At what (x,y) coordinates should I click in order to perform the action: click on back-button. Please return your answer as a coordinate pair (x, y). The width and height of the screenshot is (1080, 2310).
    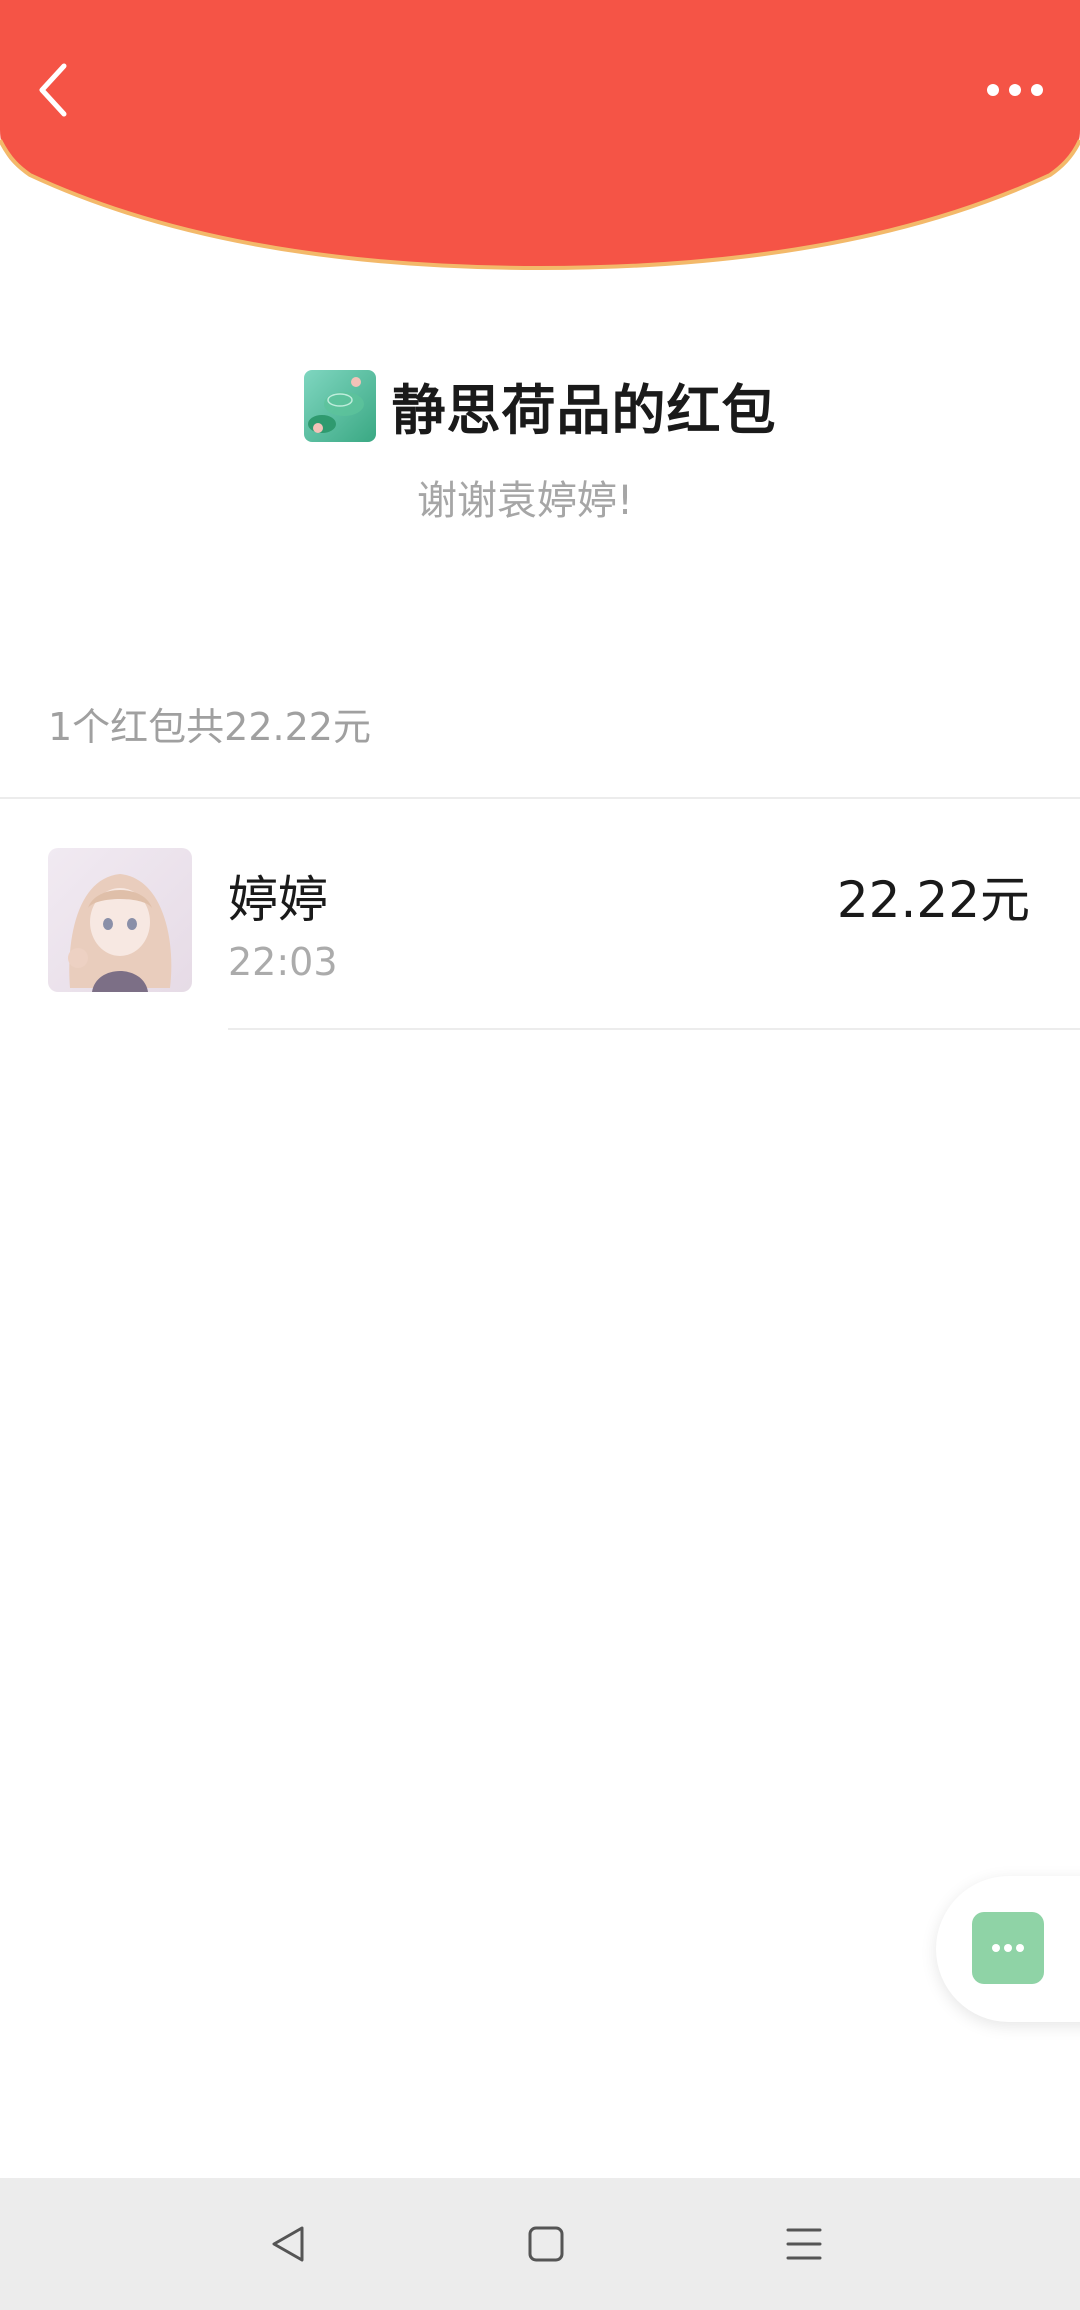
    Looking at the image, I should click on (54, 90).